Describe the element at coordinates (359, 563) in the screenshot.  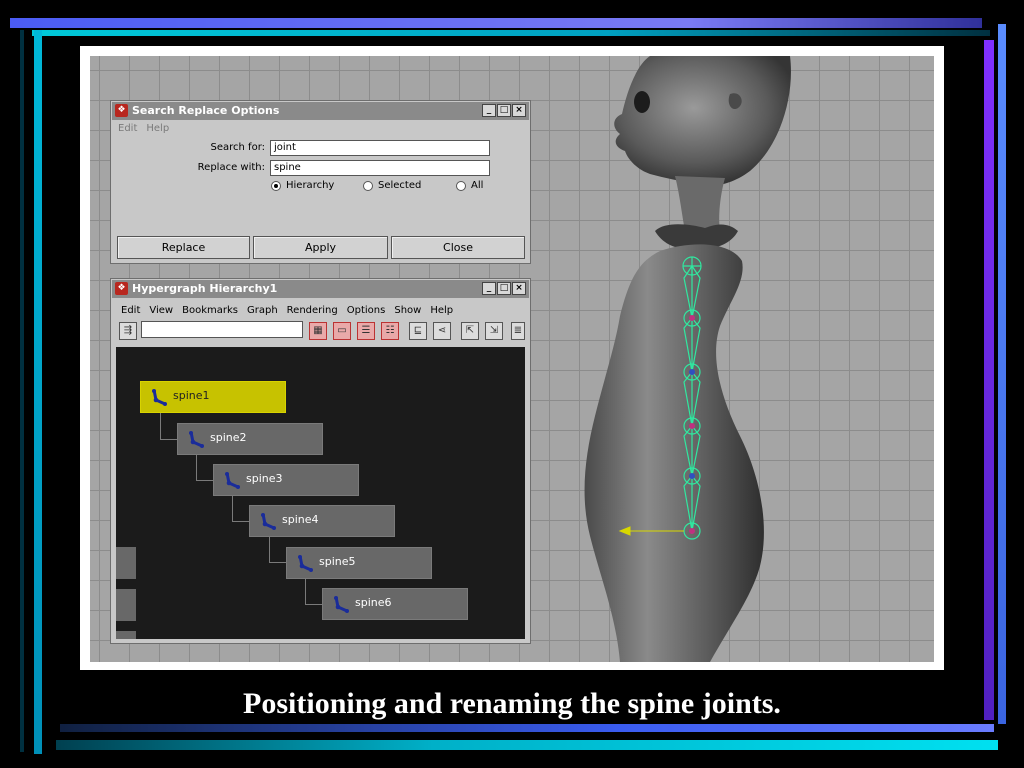
I see `node-spine5: spine5` at that location.